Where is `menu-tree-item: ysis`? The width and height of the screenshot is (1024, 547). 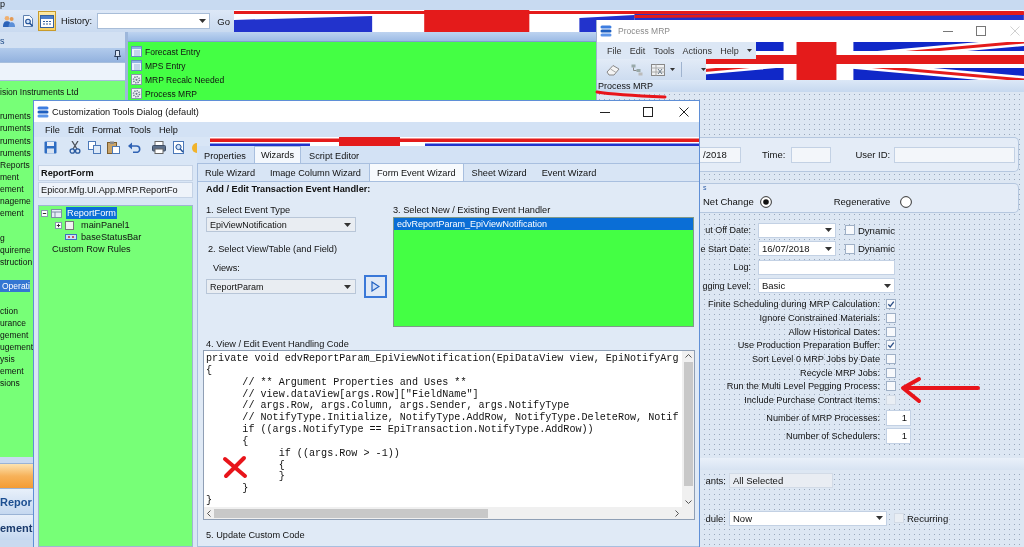
menu-tree-item: ysis is located at coordinates (7, 359).